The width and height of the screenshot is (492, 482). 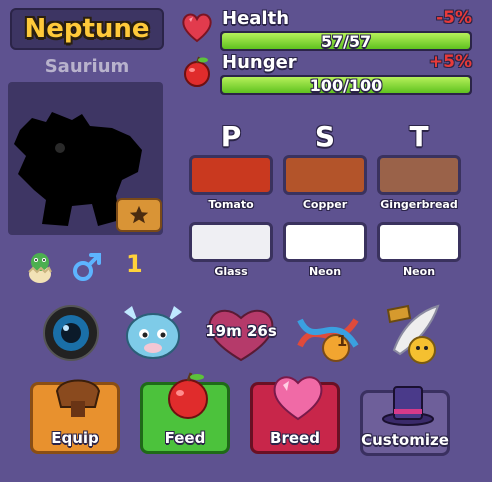 I want to click on material-name-primary: Glass, so click(x=231, y=271).